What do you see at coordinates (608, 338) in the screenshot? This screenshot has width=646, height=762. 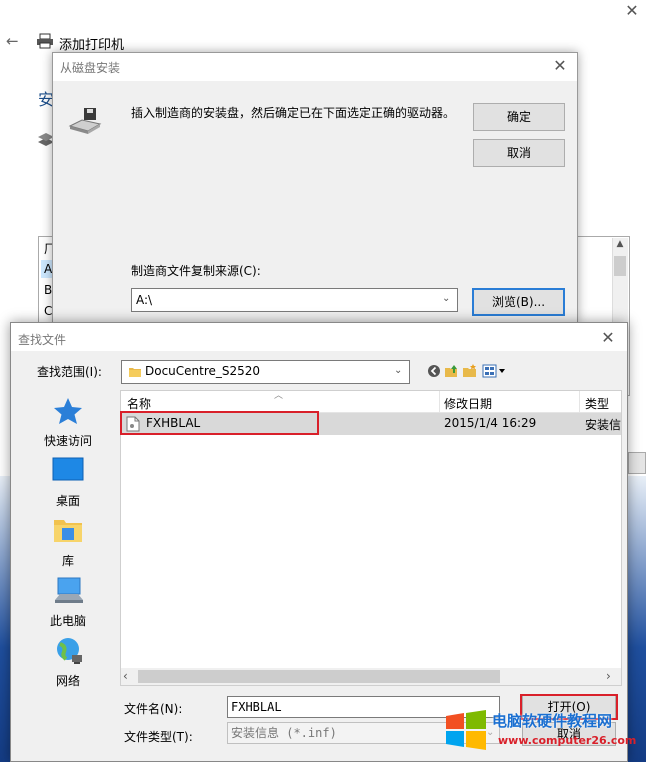 I see `find-dialog-close-icon: ✕` at bounding box center [608, 338].